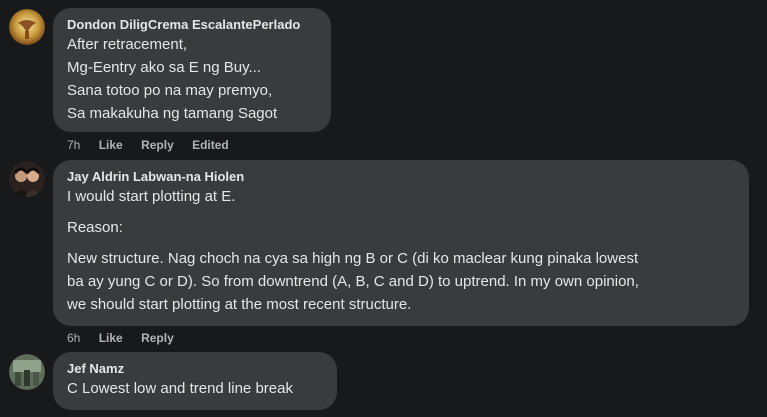  Describe the element at coordinates (180, 388) in the screenshot. I see `comment-text-line: C Lowest low and trend line break` at that location.